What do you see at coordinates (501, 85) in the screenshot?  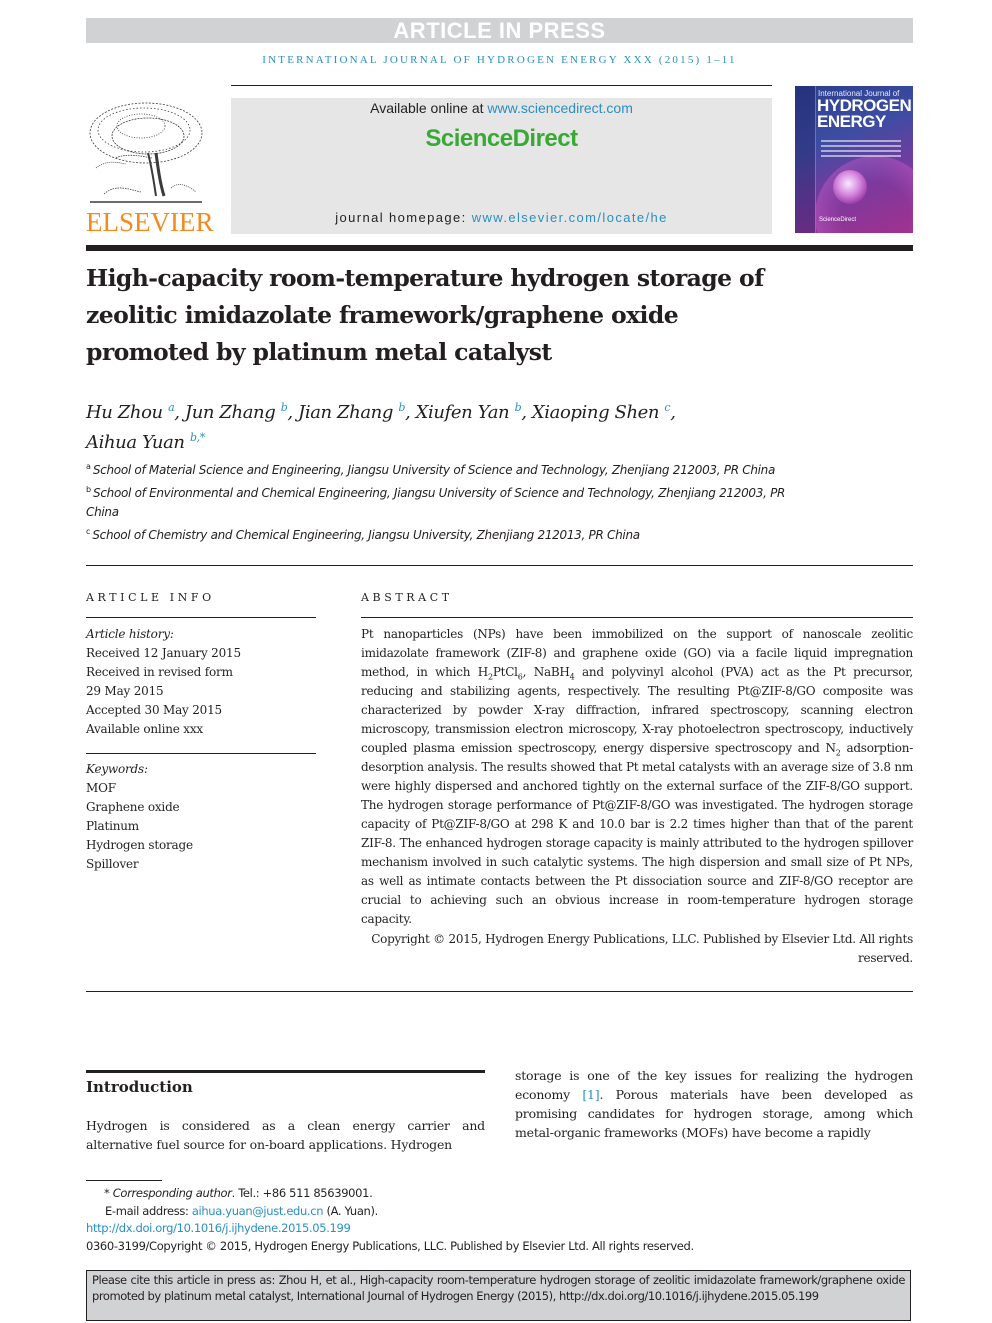 I see `masthead-top-rule` at bounding box center [501, 85].